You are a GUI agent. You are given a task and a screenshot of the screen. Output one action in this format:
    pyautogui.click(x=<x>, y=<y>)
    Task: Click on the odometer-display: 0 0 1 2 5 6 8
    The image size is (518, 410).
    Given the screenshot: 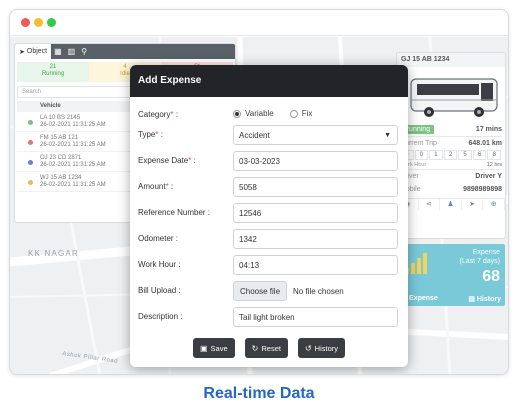 What is the action you would take?
    pyautogui.click(x=451, y=155)
    